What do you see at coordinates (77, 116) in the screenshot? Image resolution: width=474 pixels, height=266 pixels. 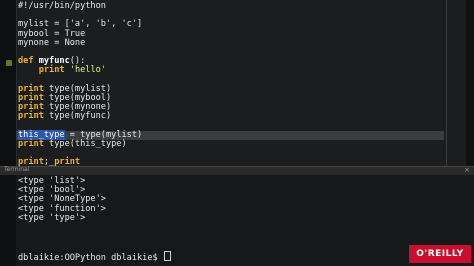 I see `code-token: type(myfunc)` at bounding box center [77, 116].